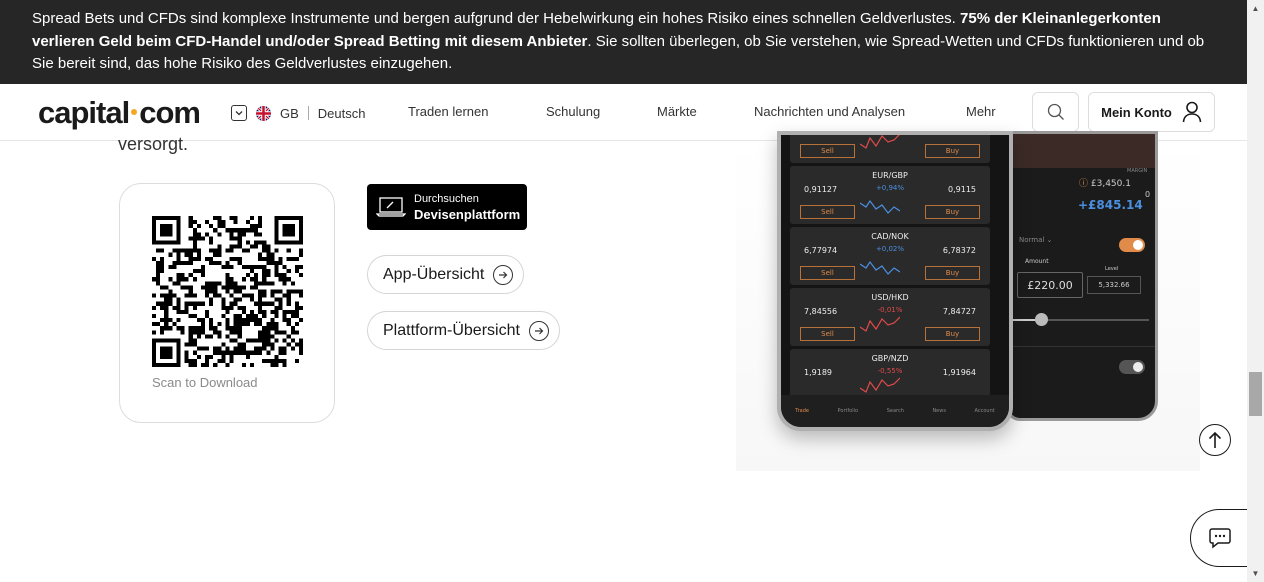  Describe the element at coordinates (1255, 8) in the screenshot. I see `scroll-up-arrow: ▲` at that location.